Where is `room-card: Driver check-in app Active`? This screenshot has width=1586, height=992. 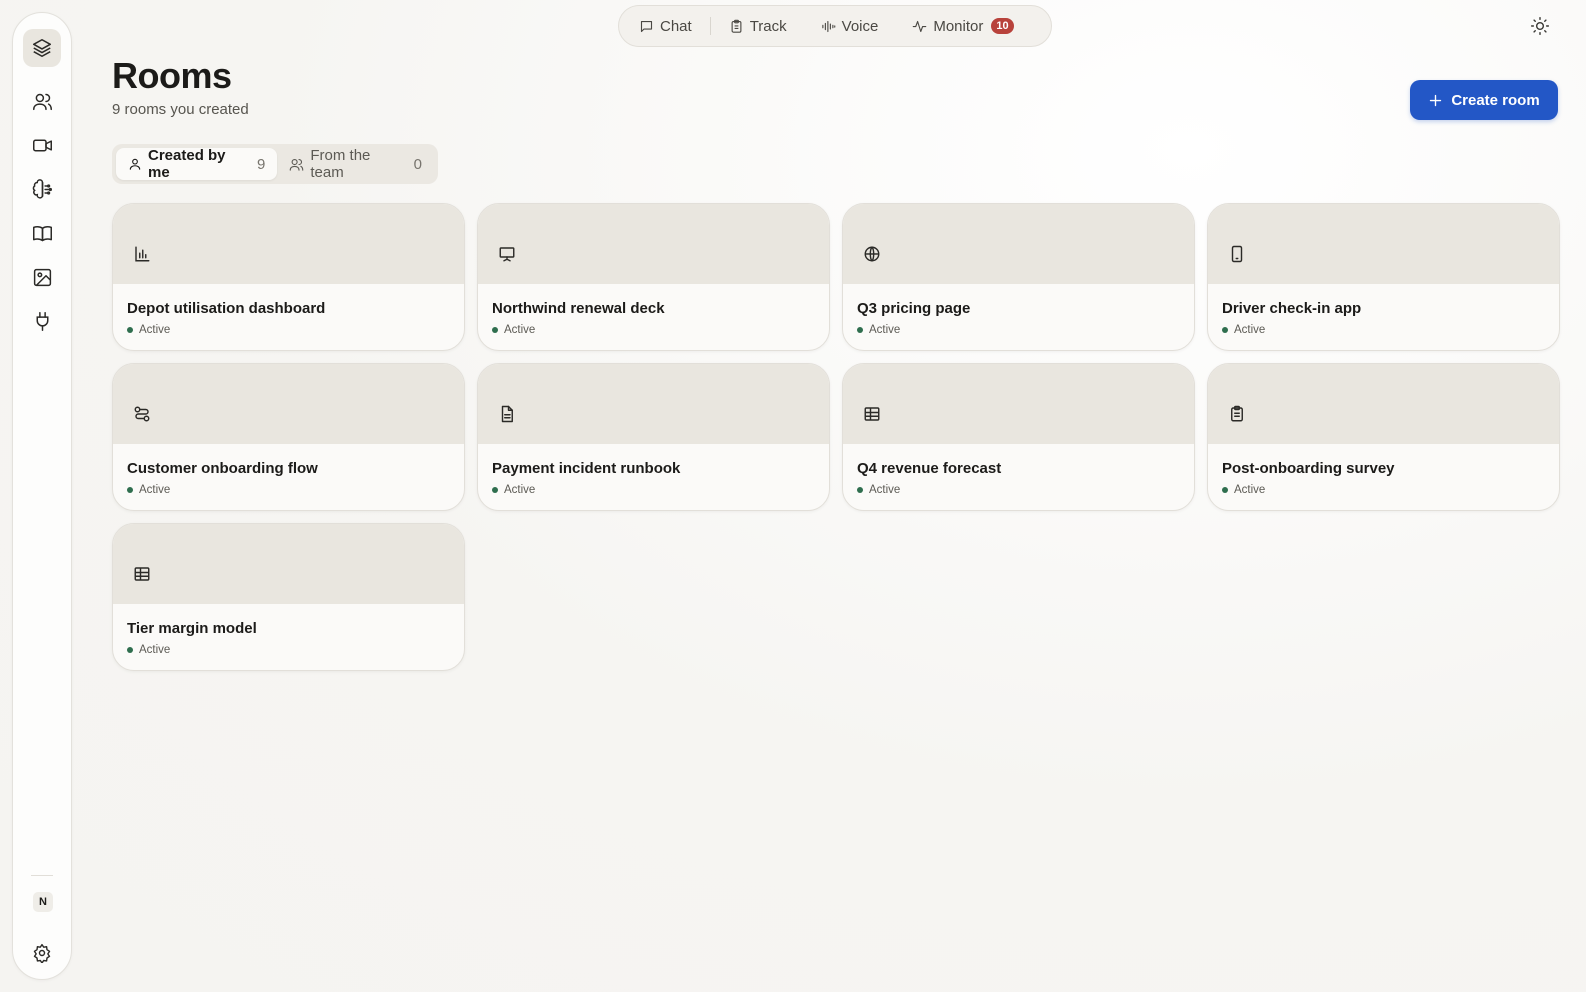 room-card: Driver check-in app Active is located at coordinates (1383, 277).